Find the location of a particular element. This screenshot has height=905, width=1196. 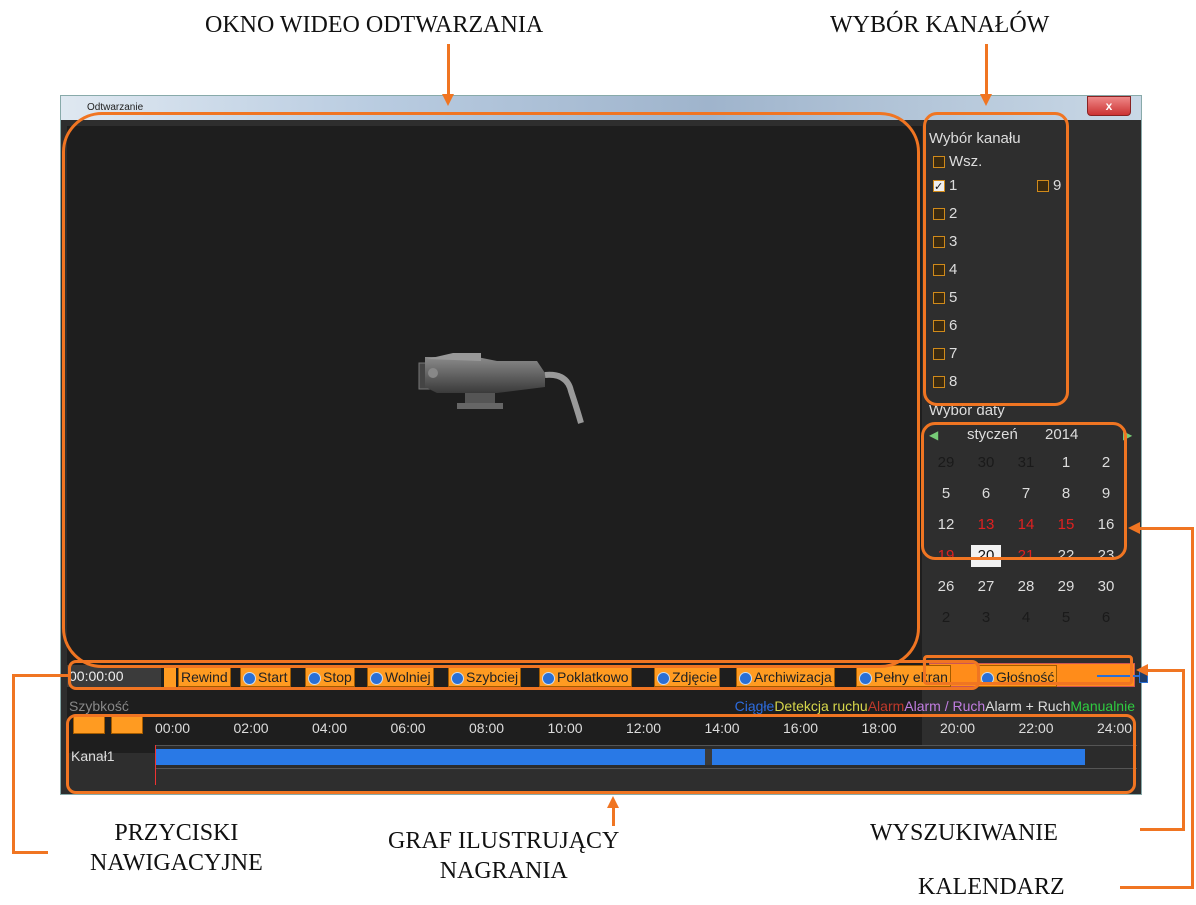

pointer-nav-h1 is located at coordinates (40, 675).